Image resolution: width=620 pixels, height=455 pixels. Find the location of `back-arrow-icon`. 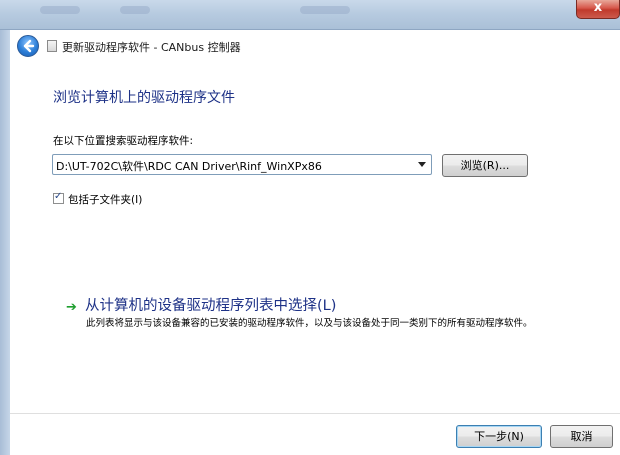

back-arrow-icon is located at coordinates (29, 46).